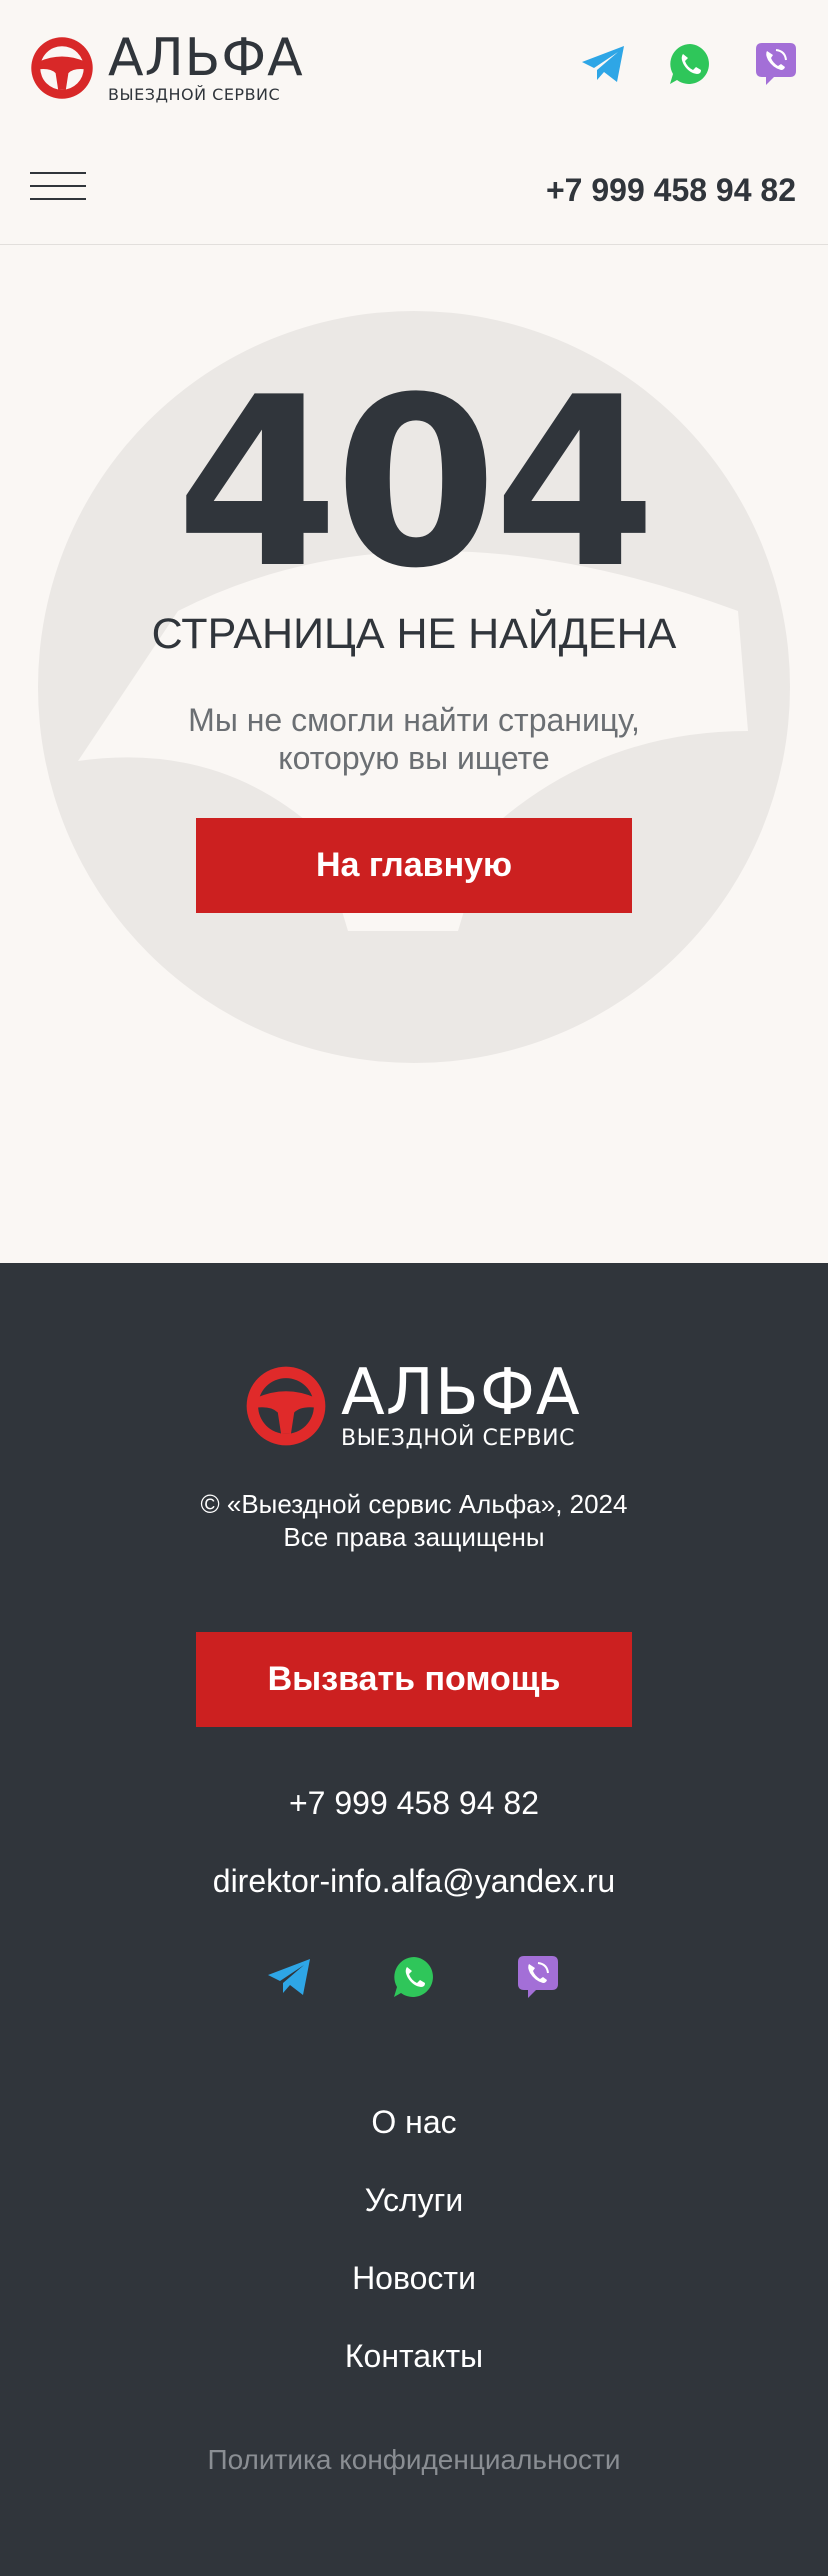 This screenshot has width=828, height=2576. I want to click on logo-subtitle: ВЫЕЗДНОЙ СЕРВИС, so click(194, 94).